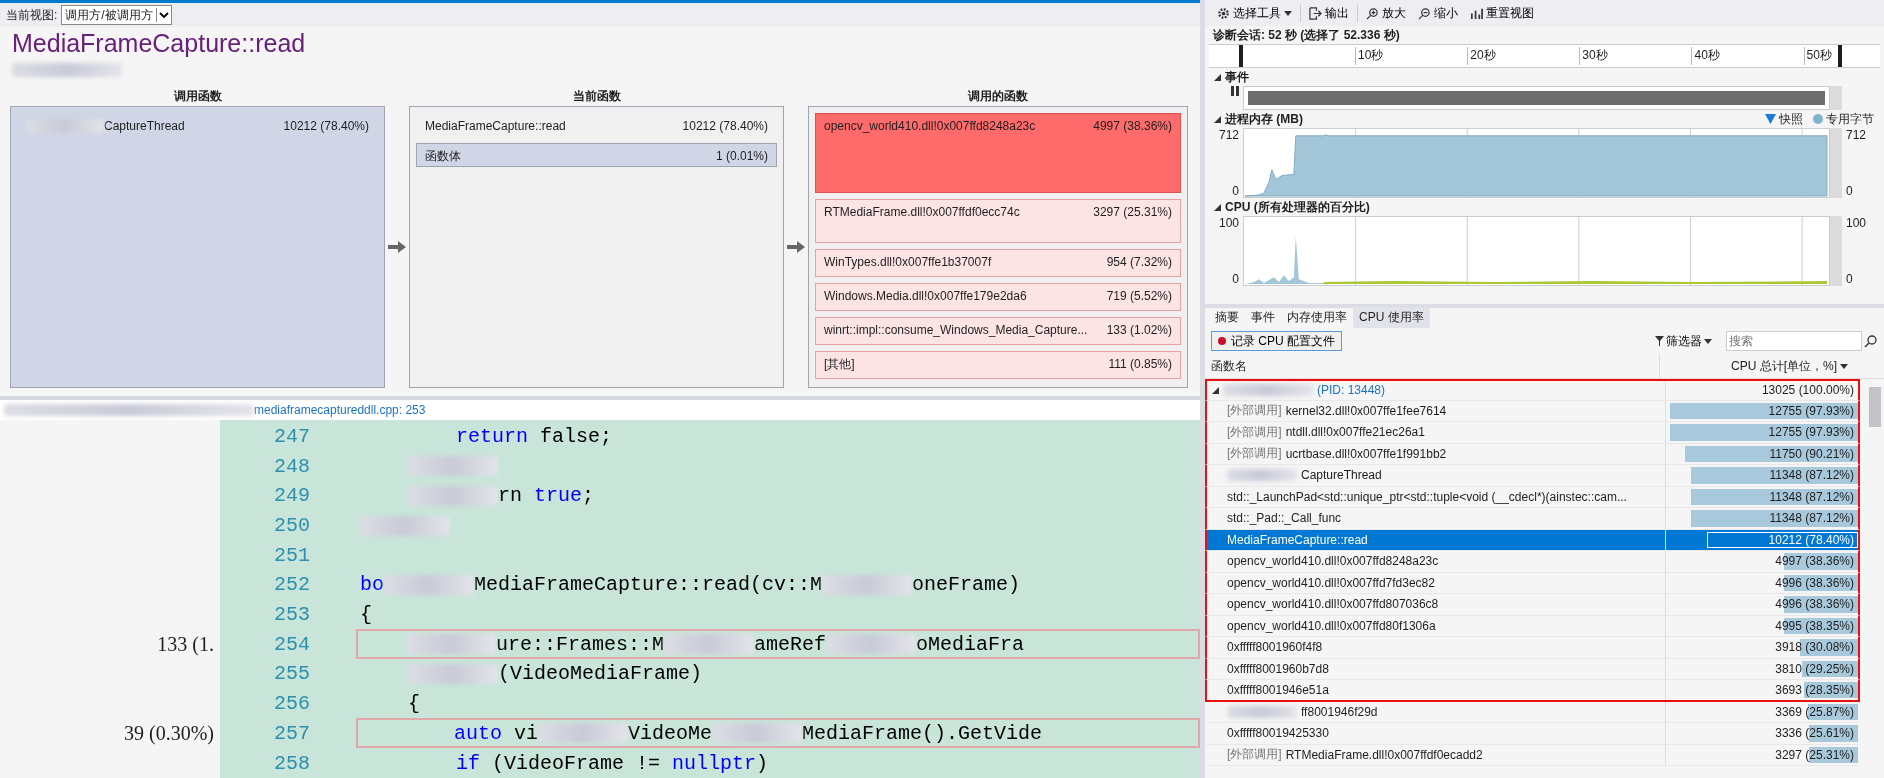 The height and width of the screenshot is (778, 1884). What do you see at coordinates (1275, 647) in the screenshot?
I see `function-name: 0xfffff8001960f4f8` at bounding box center [1275, 647].